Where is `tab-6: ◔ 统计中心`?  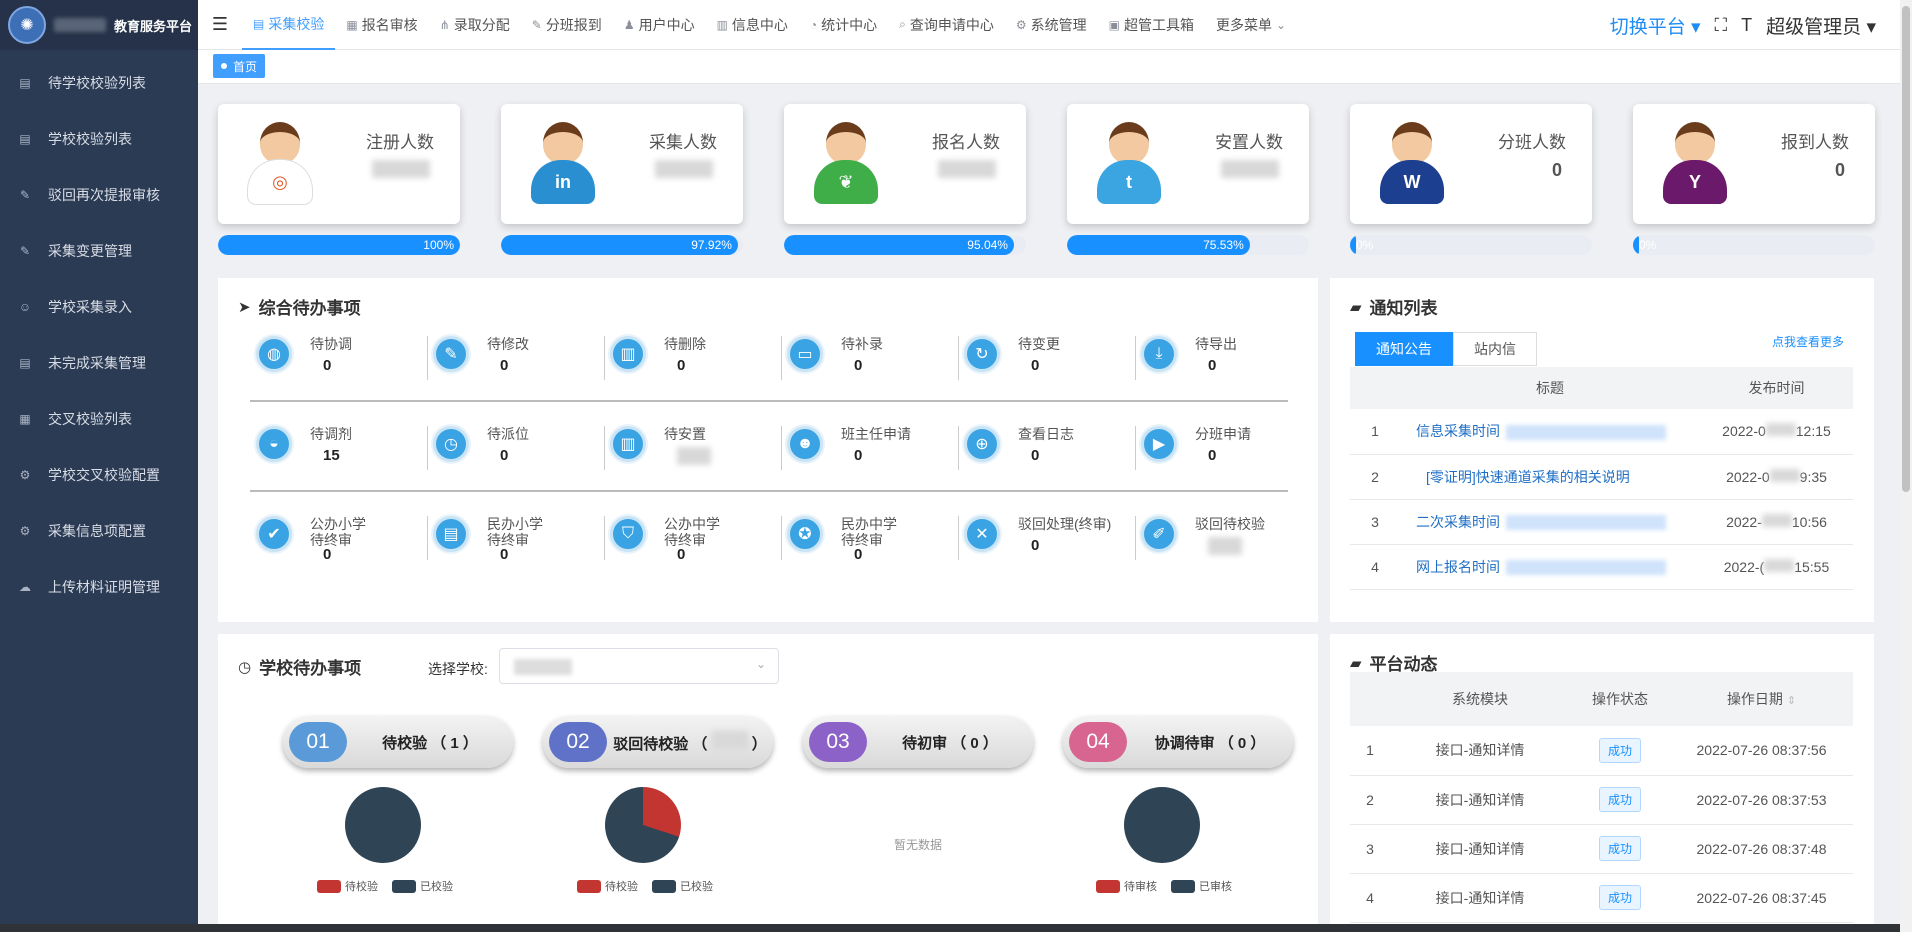 tab-6: ◔ 统计中心 is located at coordinates (843, 25).